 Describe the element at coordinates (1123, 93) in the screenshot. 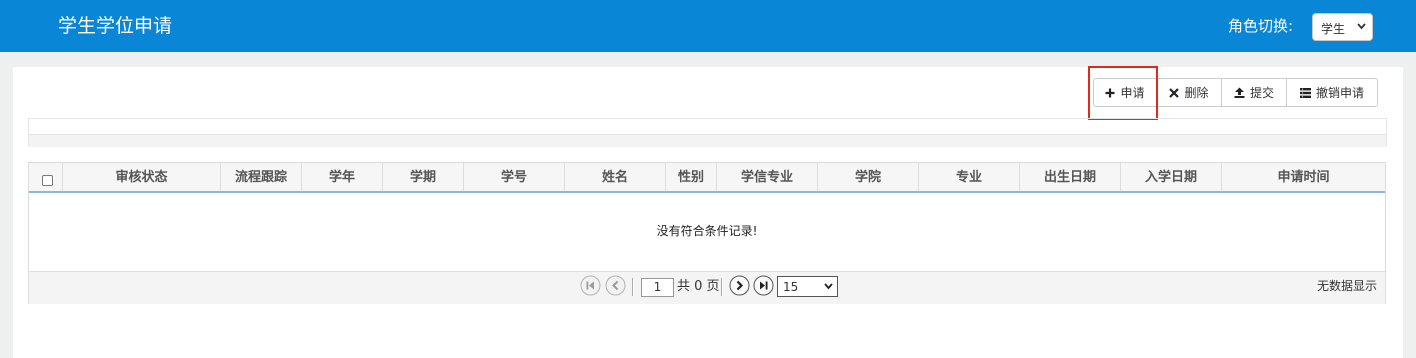

I see `apply-button-highlight` at that location.